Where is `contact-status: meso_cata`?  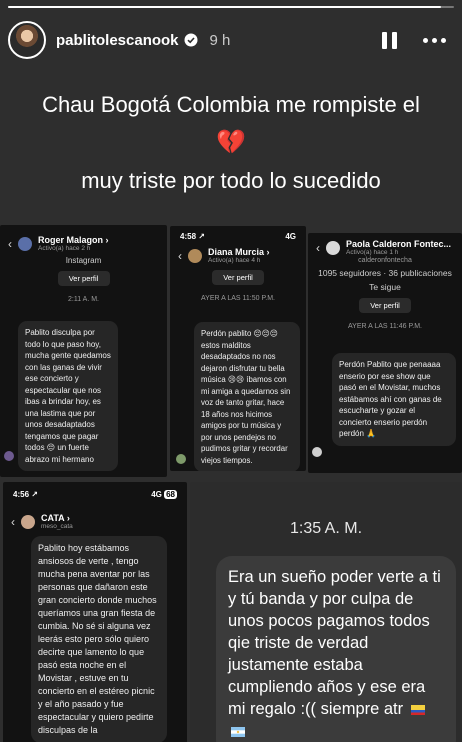
contact-status: meso_cata is located at coordinates (57, 526).